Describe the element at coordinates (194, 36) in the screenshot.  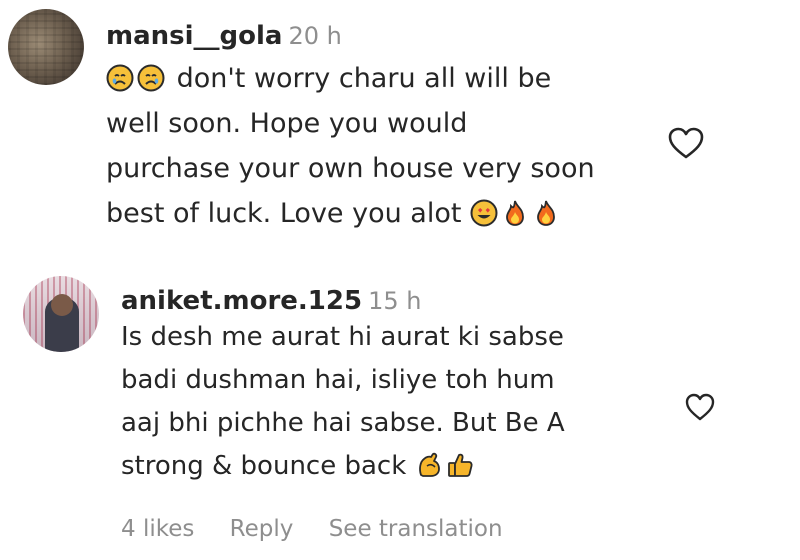
I see `username: mansi__gola` at that location.